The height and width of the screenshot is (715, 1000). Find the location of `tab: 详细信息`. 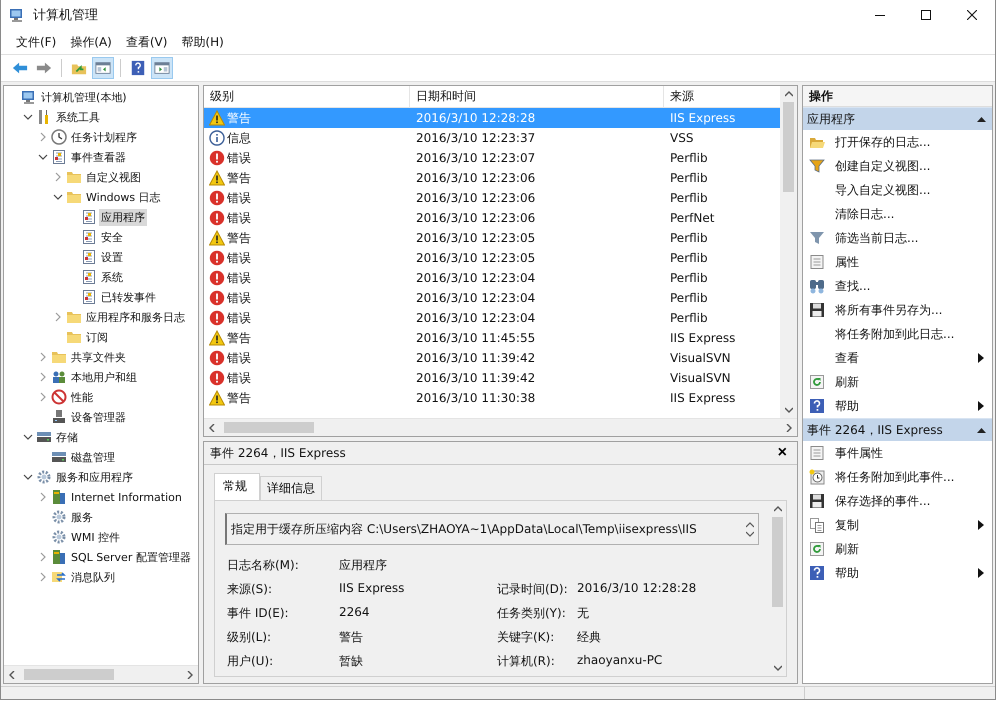

tab: 详细信息 is located at coordinates (291, 488).